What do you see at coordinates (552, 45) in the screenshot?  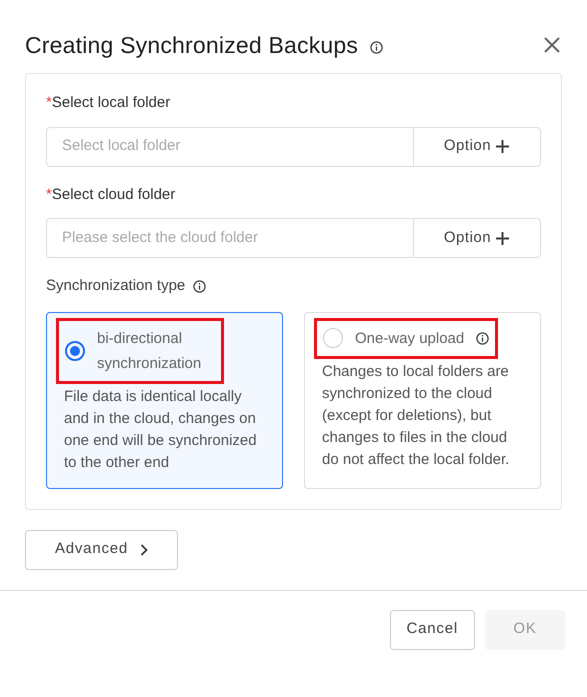 I see `close-icon` at bounding box center [552, 45].